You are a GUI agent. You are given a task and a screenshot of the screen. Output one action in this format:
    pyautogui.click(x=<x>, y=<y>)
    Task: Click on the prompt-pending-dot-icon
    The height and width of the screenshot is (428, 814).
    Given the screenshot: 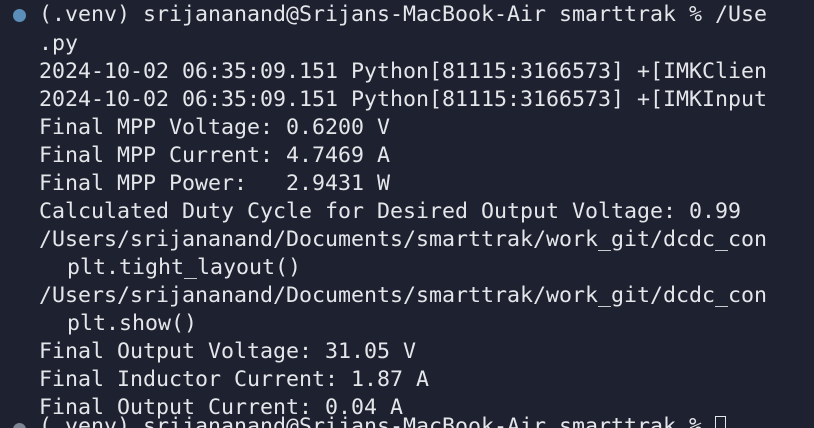 What is the action you would take?
    pyautogui.click(x=19, y=425)
    